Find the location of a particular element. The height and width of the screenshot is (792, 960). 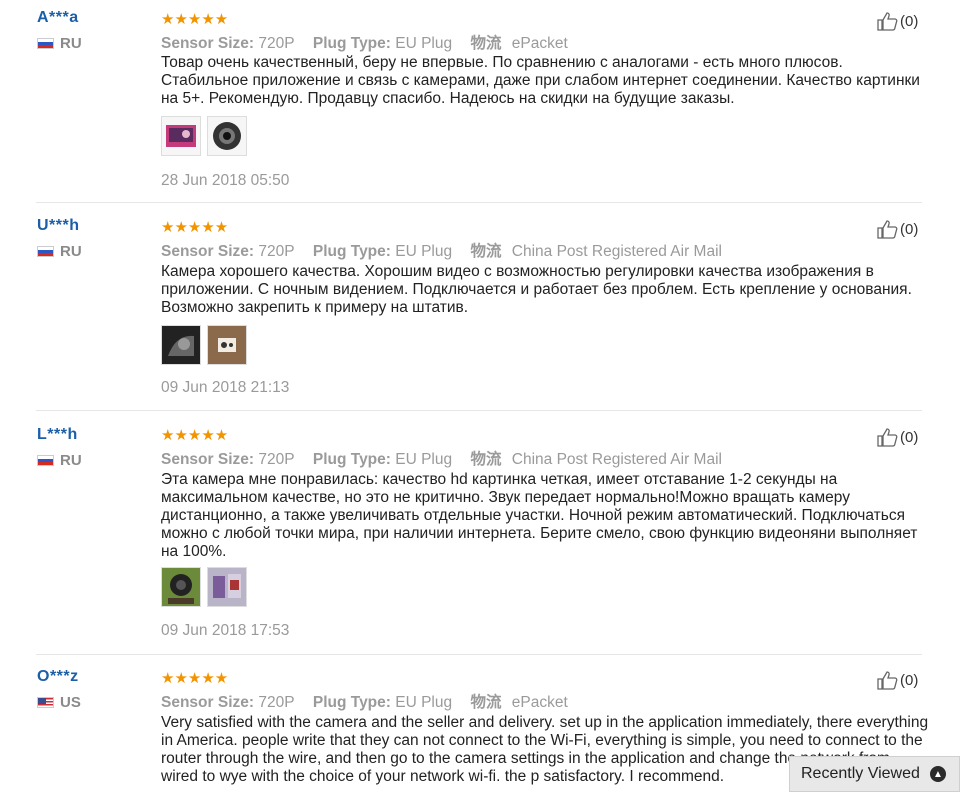

recently-viewed-button: Recently Viewed ▲ is located at coordinates (874, 774).